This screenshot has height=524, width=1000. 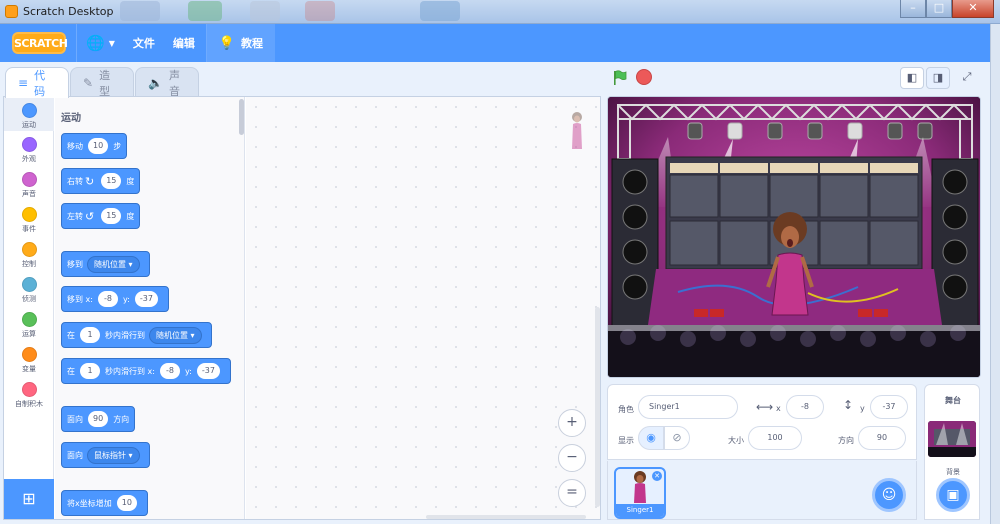 I want to click on choose-sprite-button: ☺, so click(x=889, y=495).